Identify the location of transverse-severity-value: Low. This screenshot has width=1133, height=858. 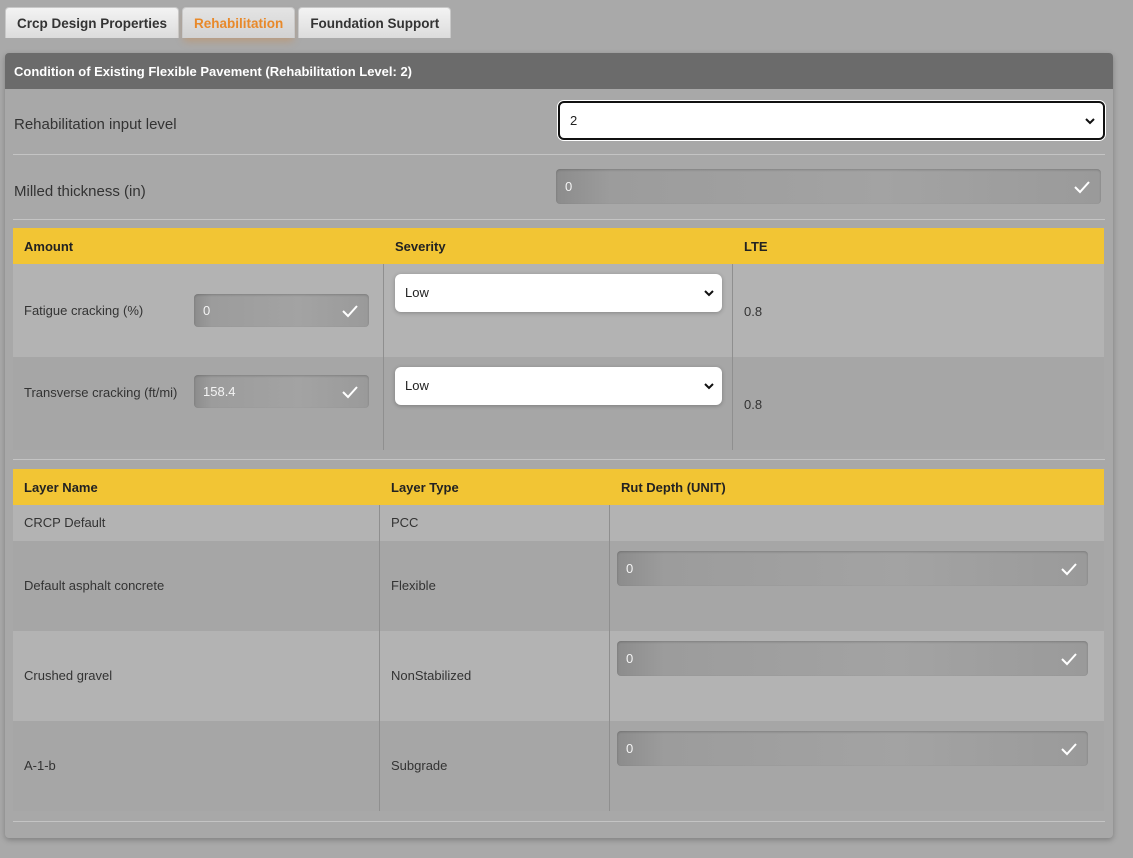
(417, 385).